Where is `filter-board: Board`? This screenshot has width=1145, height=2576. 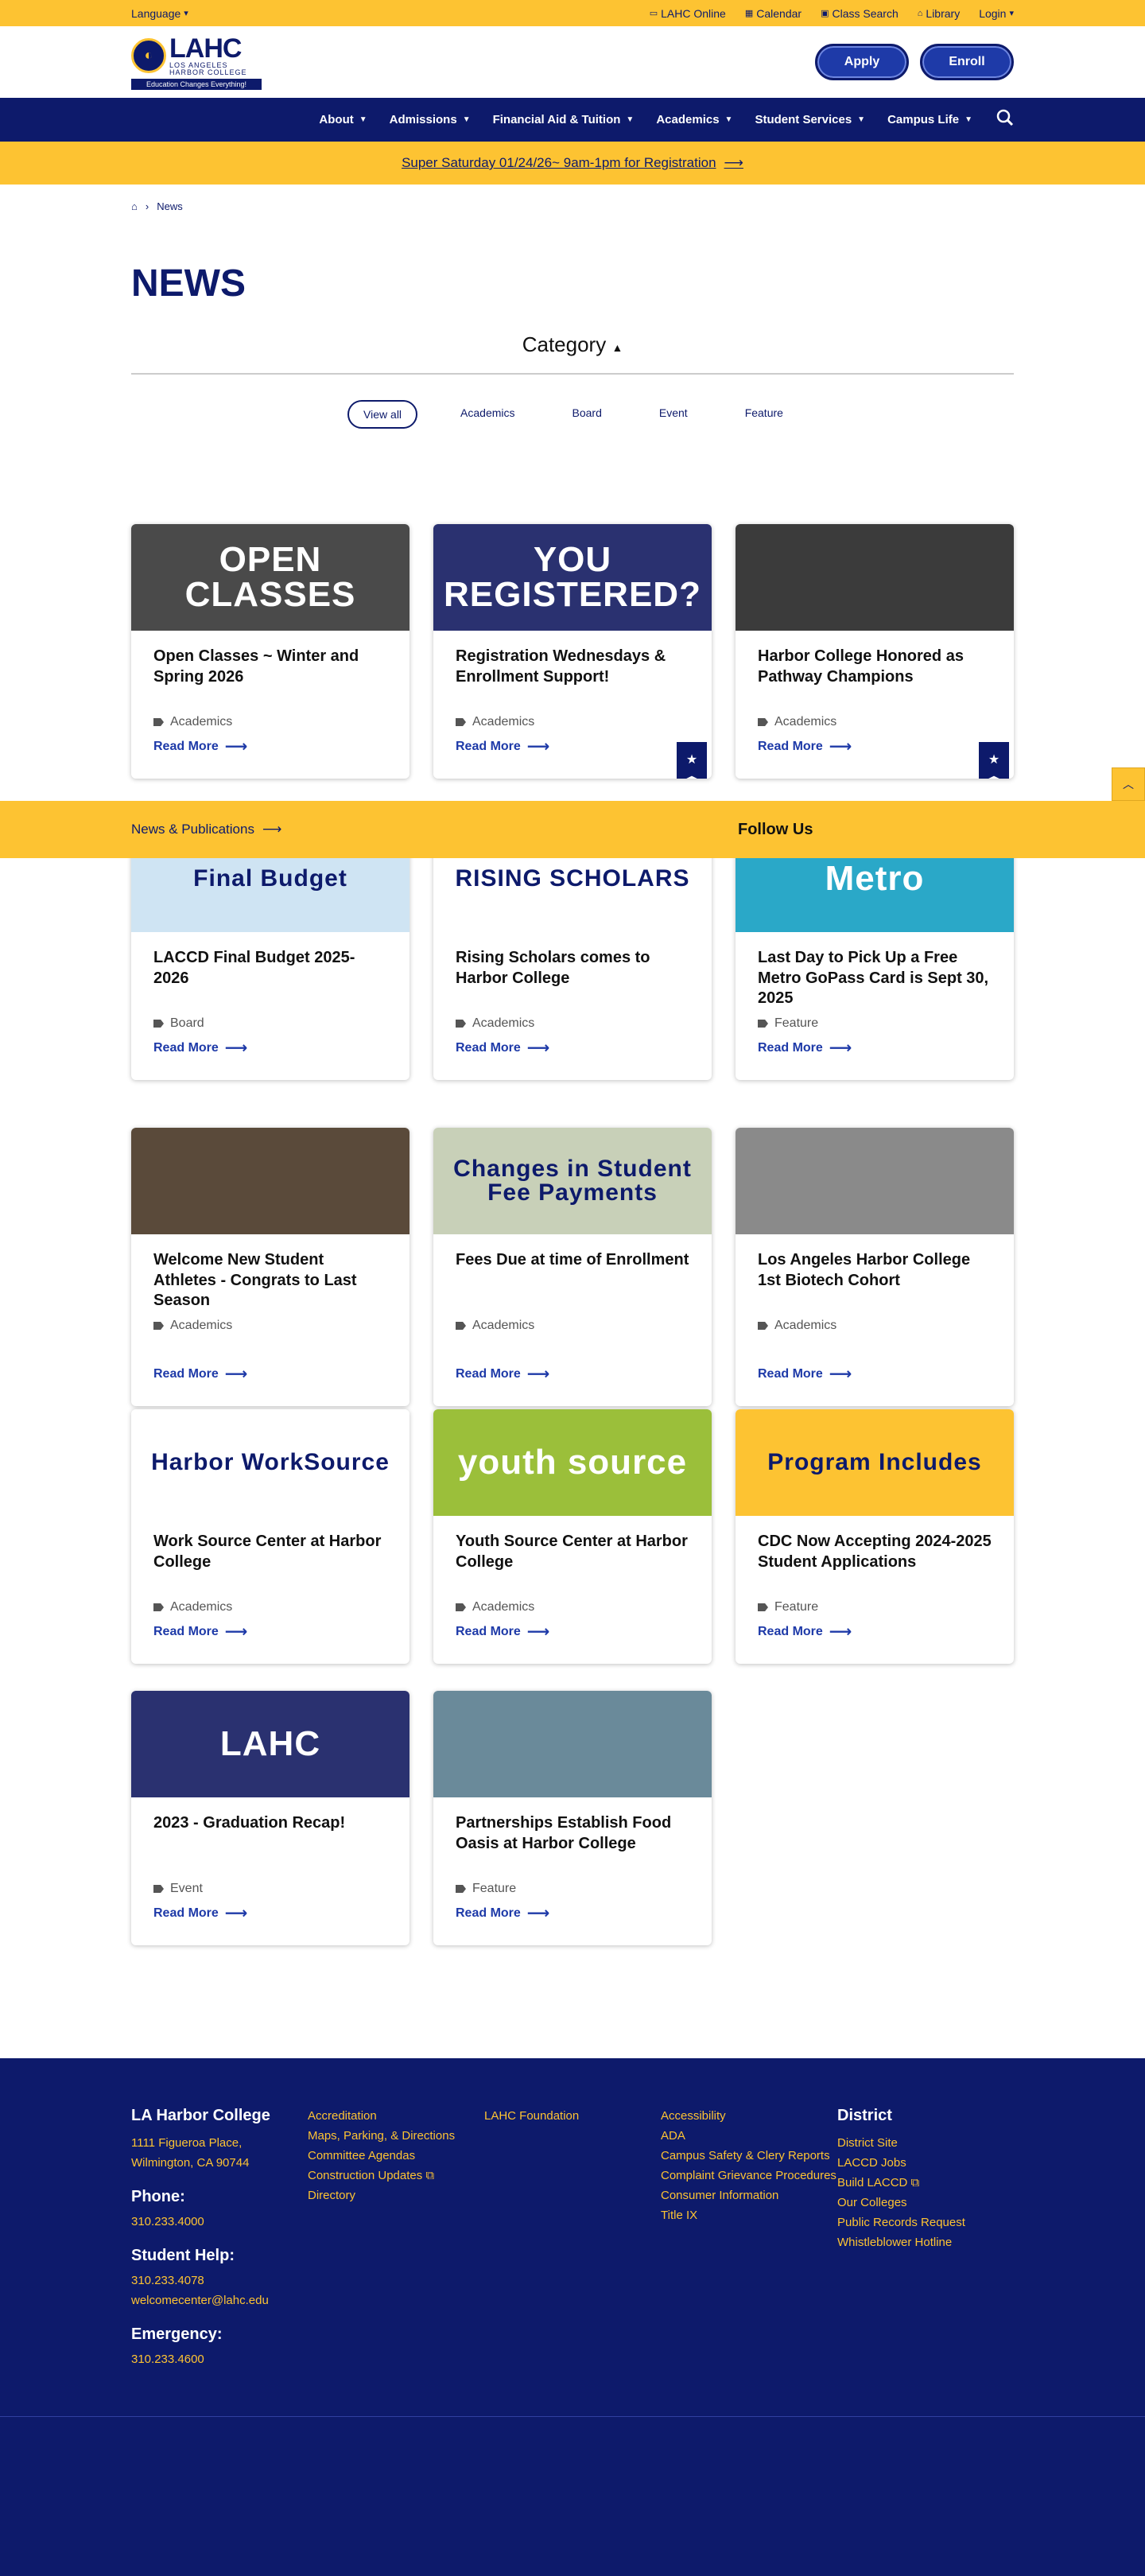 filter-board: Board is located at coordinates (587, 414).